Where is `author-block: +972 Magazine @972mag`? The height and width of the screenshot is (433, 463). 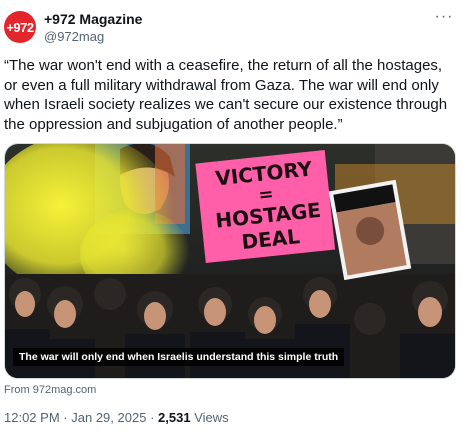 author-block: +972 Magazine @972mag is located at coordinates (93, 28).